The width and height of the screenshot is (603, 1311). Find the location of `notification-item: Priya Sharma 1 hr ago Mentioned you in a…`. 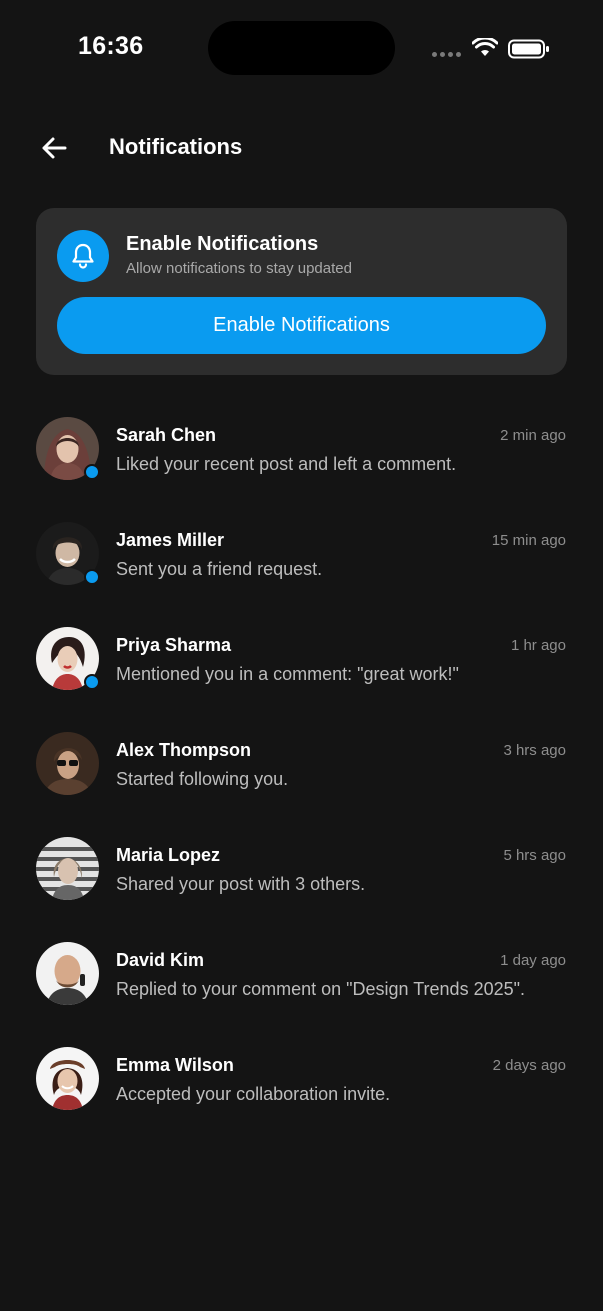

notification-item: Priya Sharma 1 hr ago Mentioned you in a… is located at coordinates (301, 667).